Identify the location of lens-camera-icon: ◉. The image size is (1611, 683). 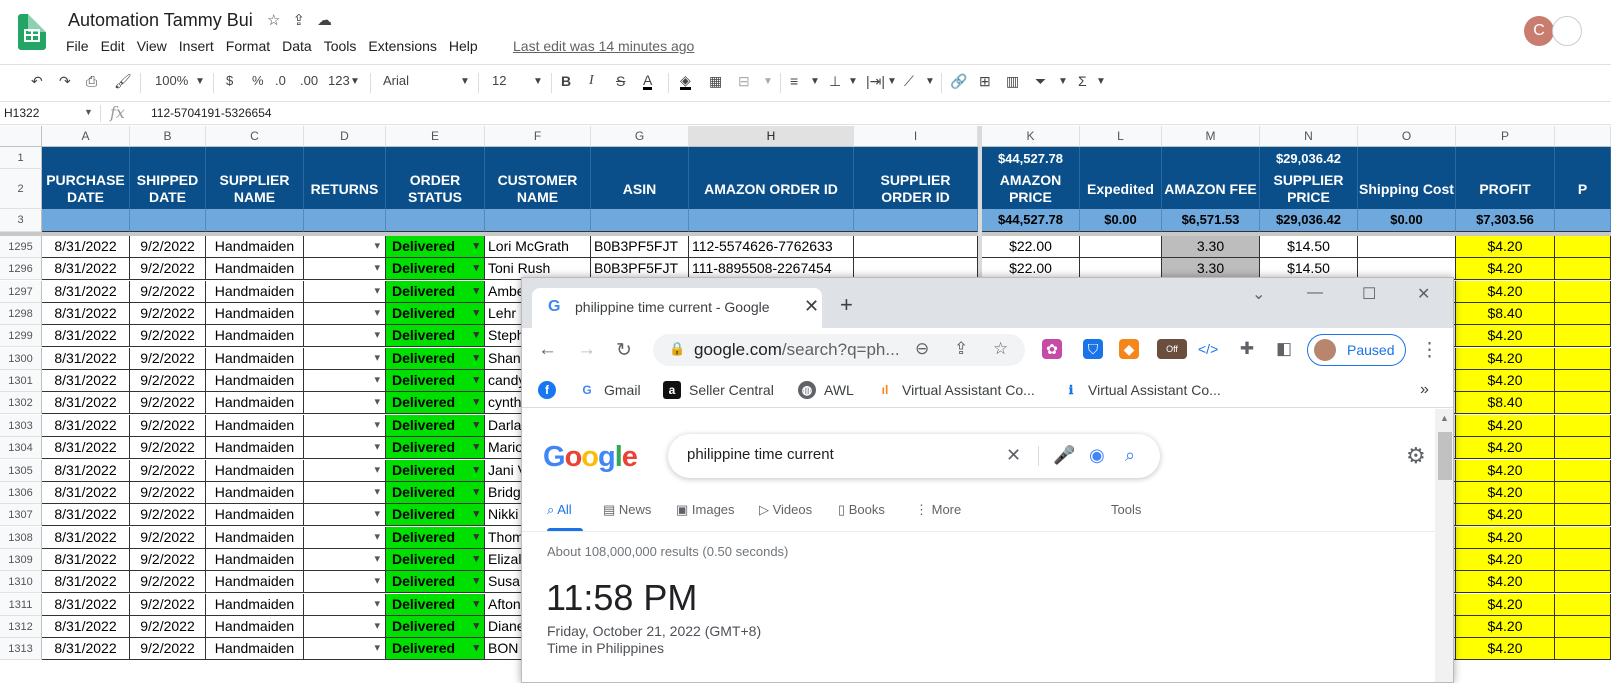
(1097, 455).